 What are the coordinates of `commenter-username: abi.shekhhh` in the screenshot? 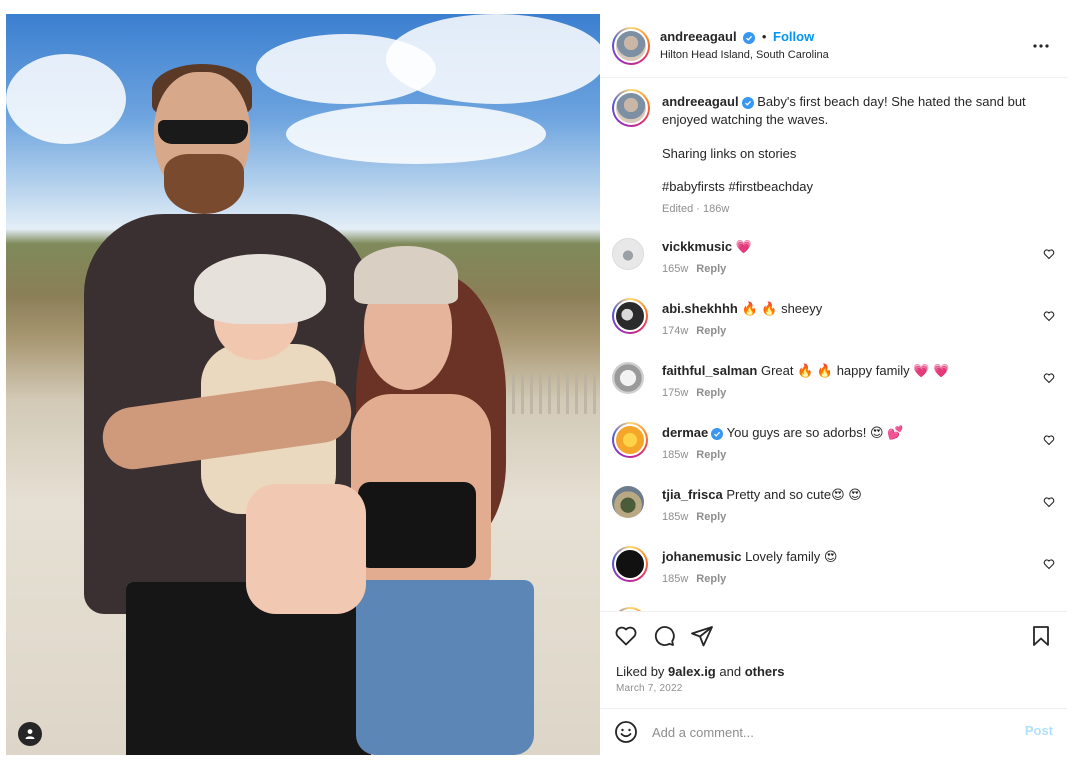 It's located at (700, 308).